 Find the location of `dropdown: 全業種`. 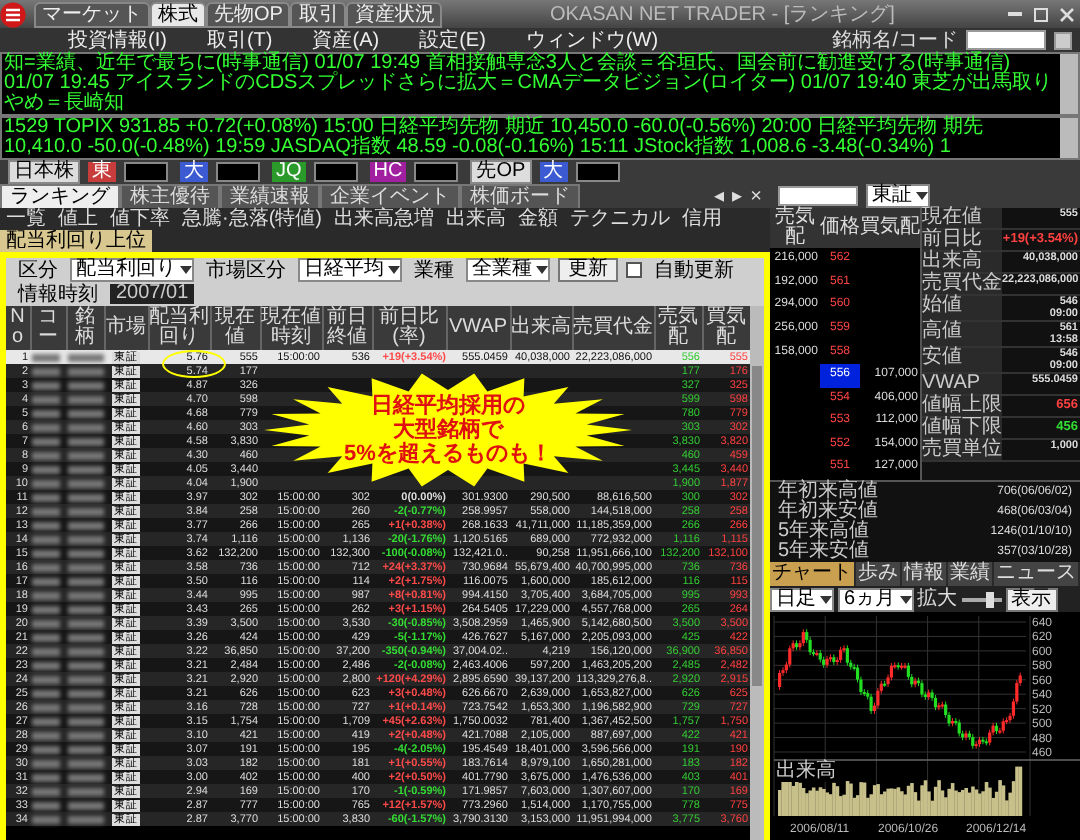

dropdown: 全業種 is located at coordinates (508, 270).